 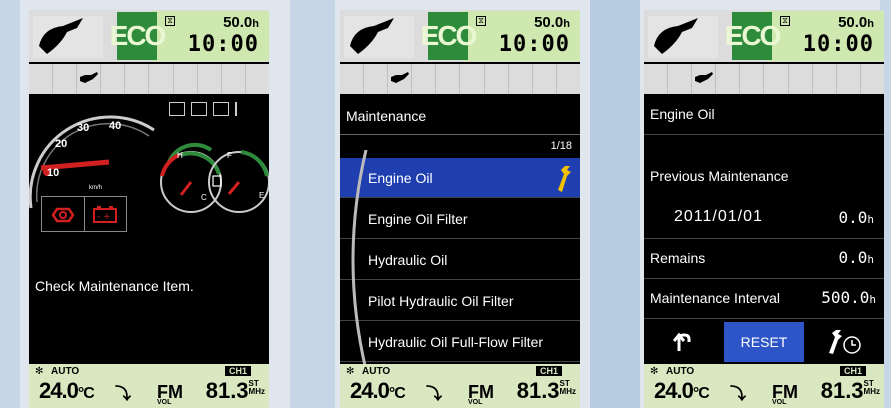 I want to click on remains-hours-value: 0.0, so click(x=853, y=257).